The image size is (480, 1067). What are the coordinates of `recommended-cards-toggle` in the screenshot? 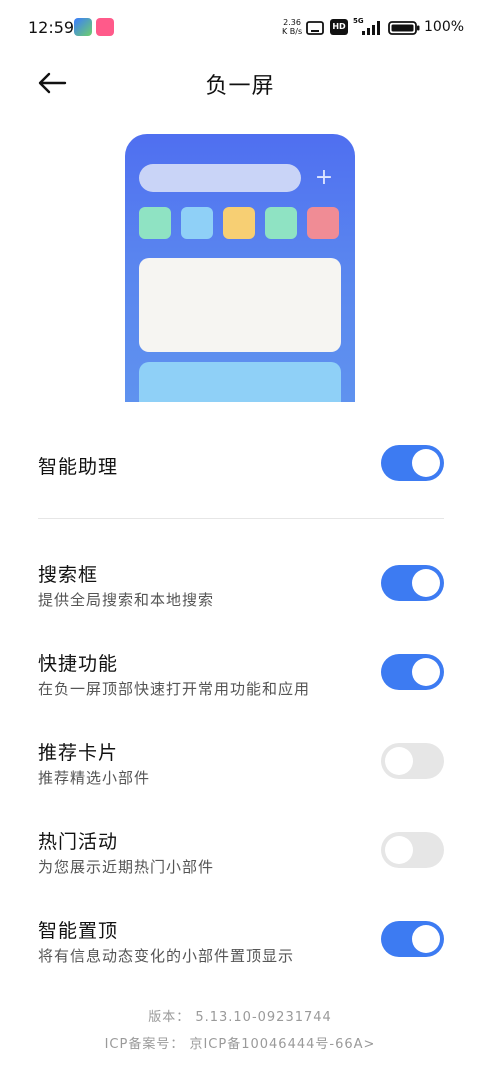 It's located at (412, 761).